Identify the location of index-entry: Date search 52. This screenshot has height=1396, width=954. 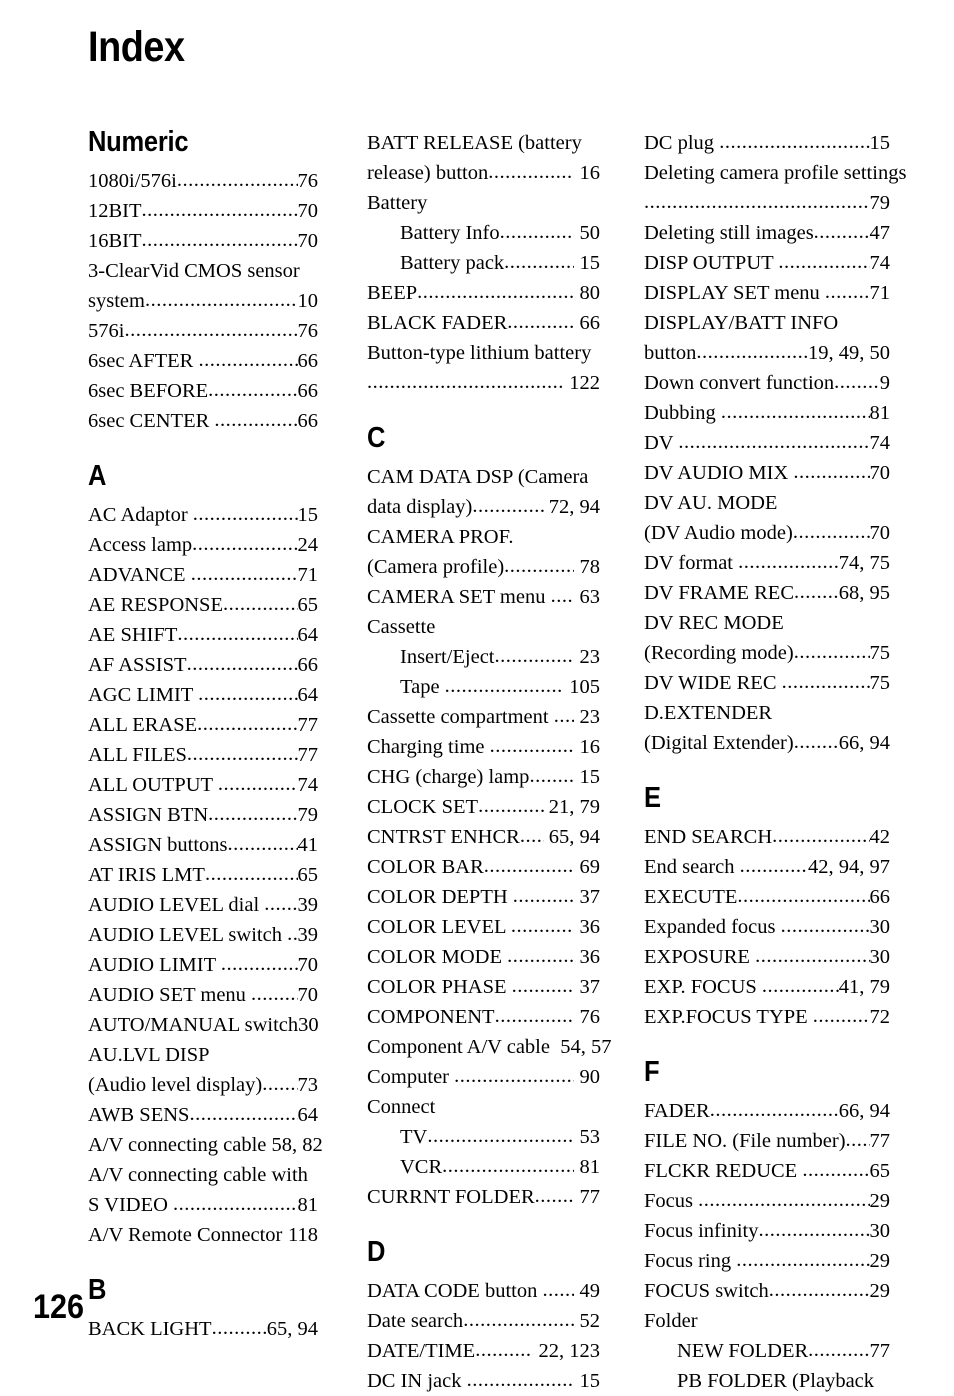
(483, 1321).